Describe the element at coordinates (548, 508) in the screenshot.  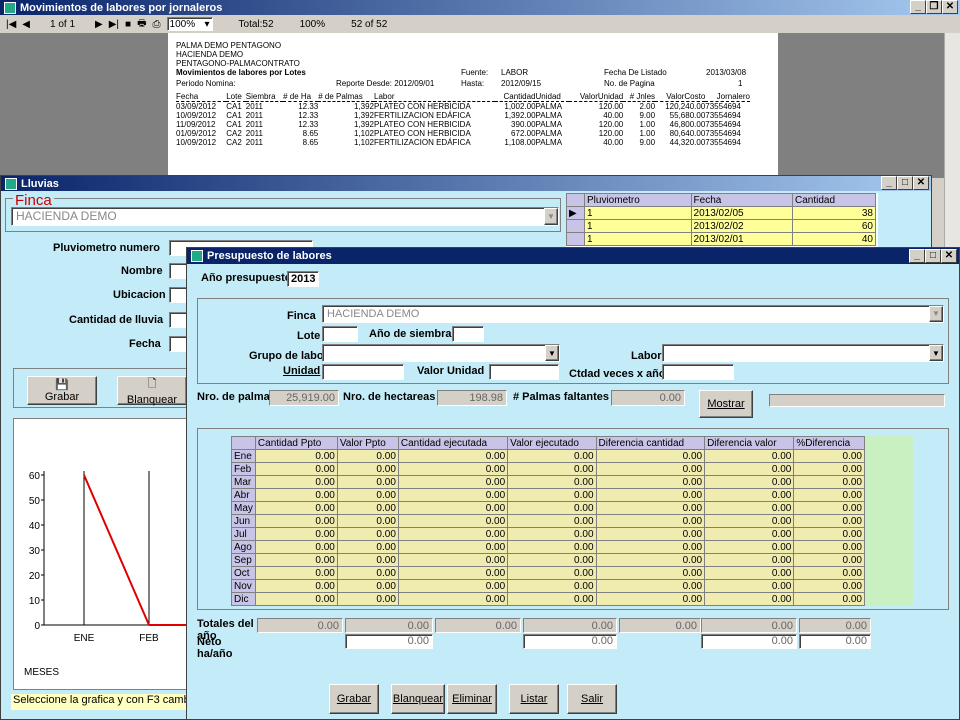
I see `budget-row: May 0.00 0.00 0.00 0.00 0.00 0.00 0.00` at that location.